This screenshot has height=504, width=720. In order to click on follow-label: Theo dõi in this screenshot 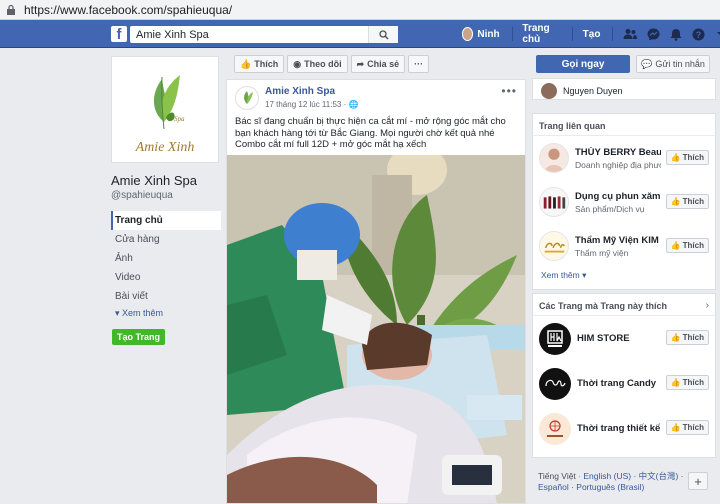, I will do `click(323, 64)`.